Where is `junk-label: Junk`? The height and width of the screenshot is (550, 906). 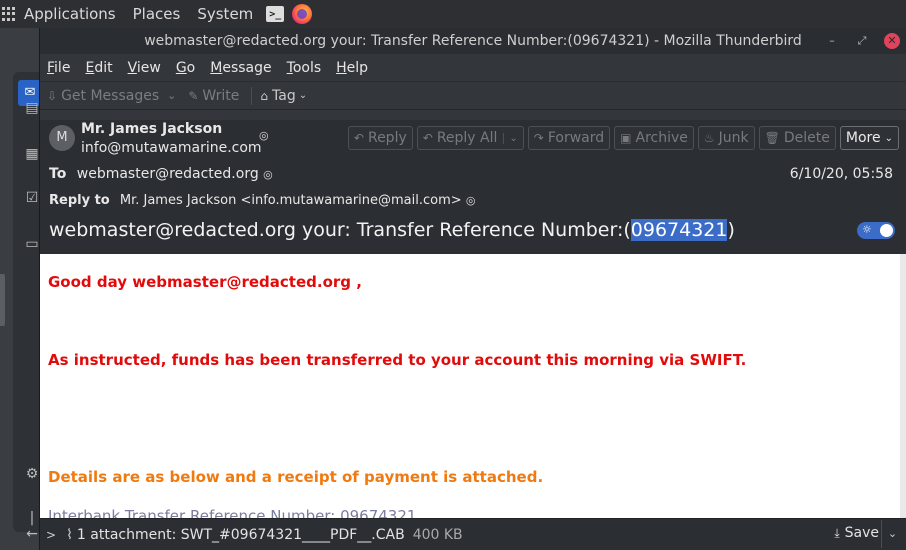 junk-label: Junk is located at coordinates (733, 138).